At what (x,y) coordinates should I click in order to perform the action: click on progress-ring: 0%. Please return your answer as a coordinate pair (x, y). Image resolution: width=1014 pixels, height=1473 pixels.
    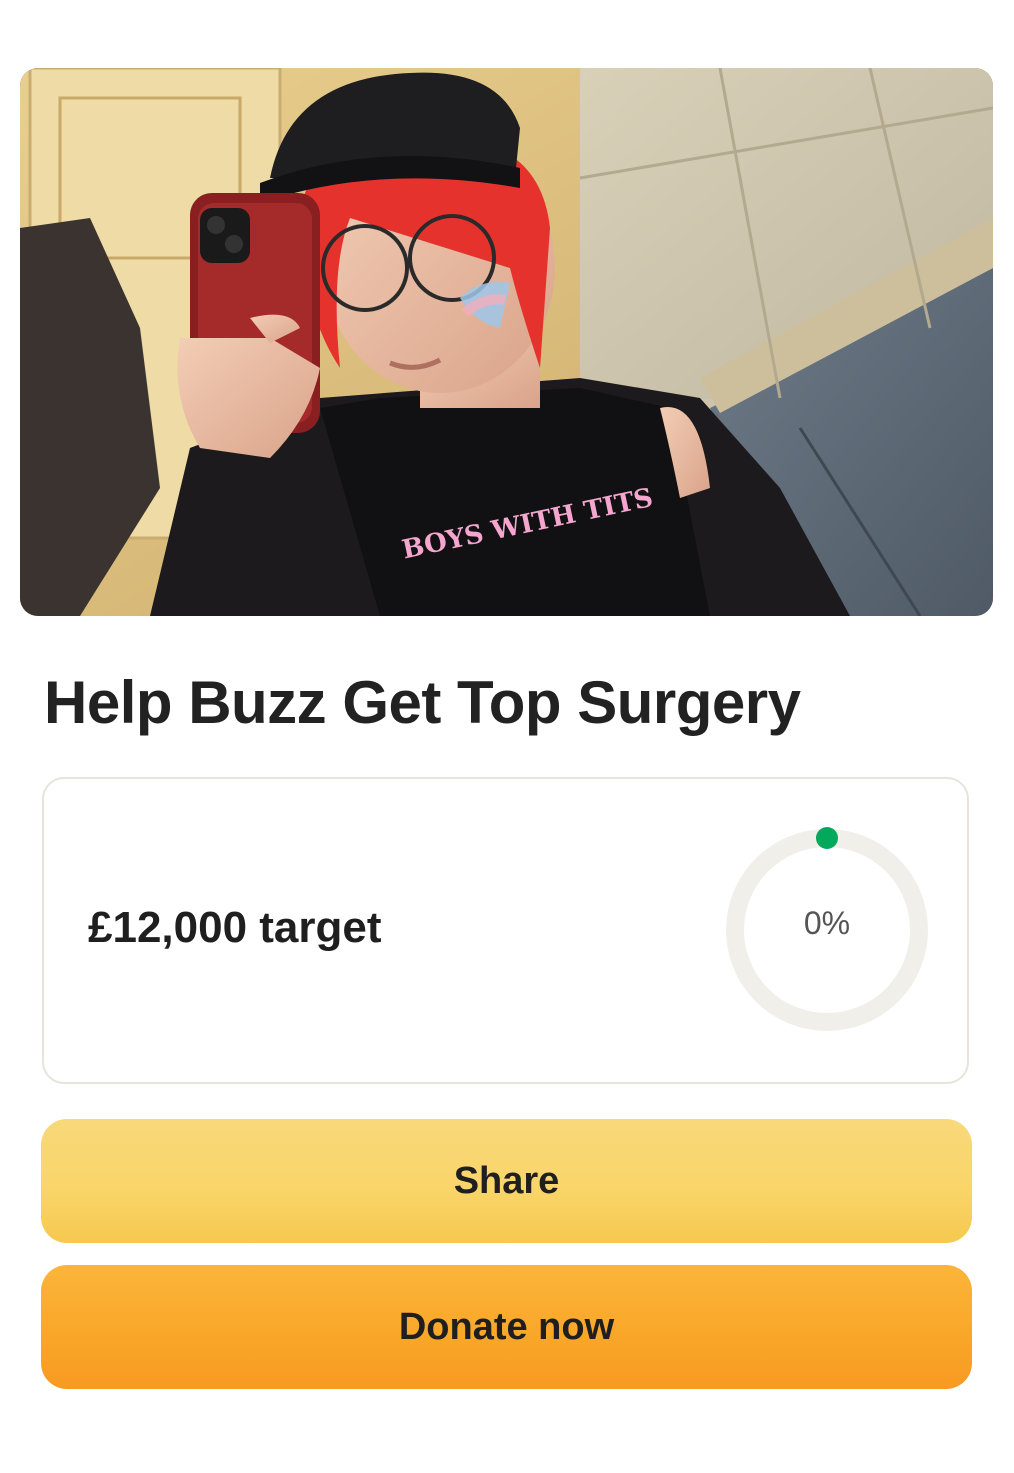
    Looking at the image, I should click on (827, 930).